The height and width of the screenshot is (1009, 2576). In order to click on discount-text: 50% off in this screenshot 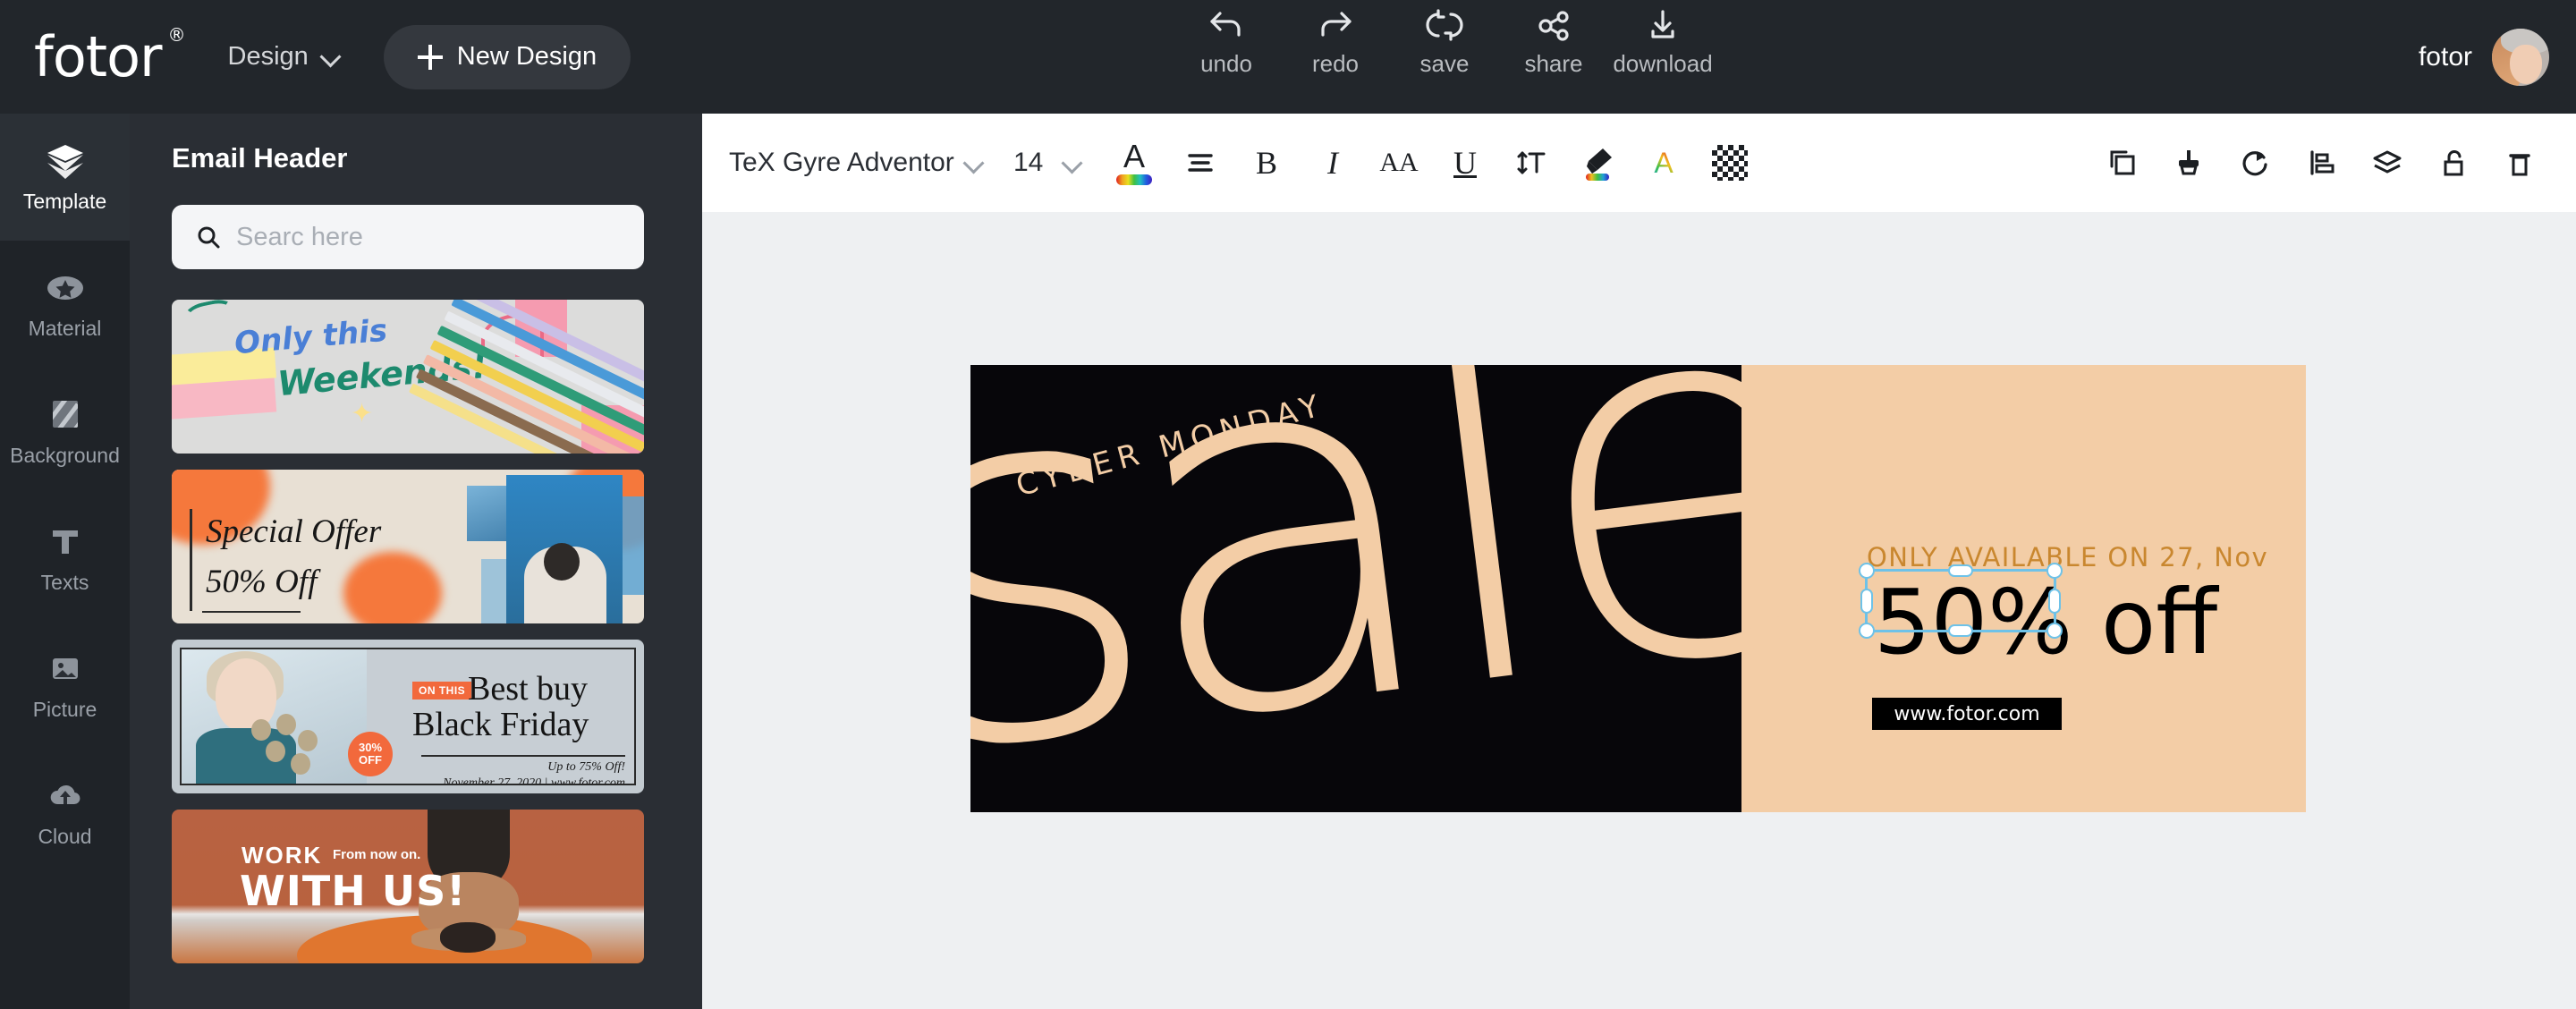, I will do `click(2045, 622)`.